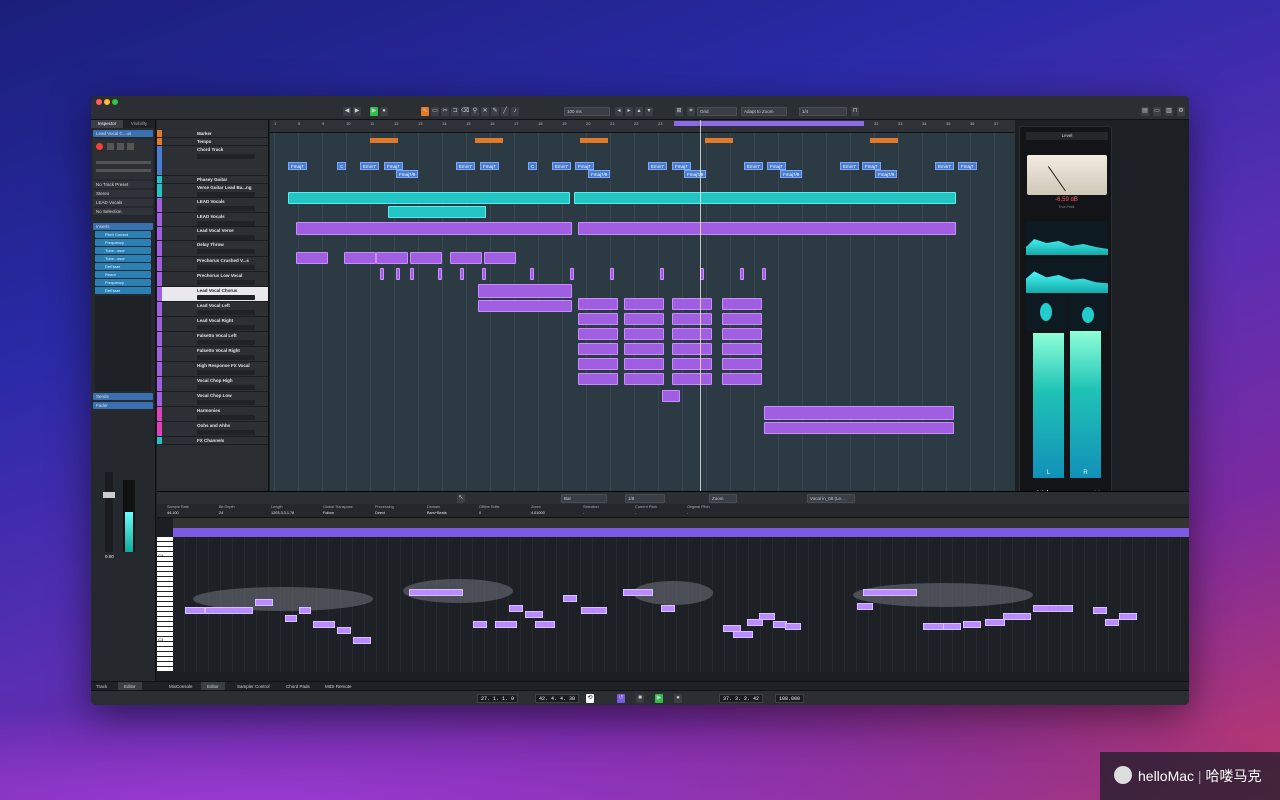  Describe the element at coordinates (342, 166) in the screenshot. I see `chord-event: C` at that location.